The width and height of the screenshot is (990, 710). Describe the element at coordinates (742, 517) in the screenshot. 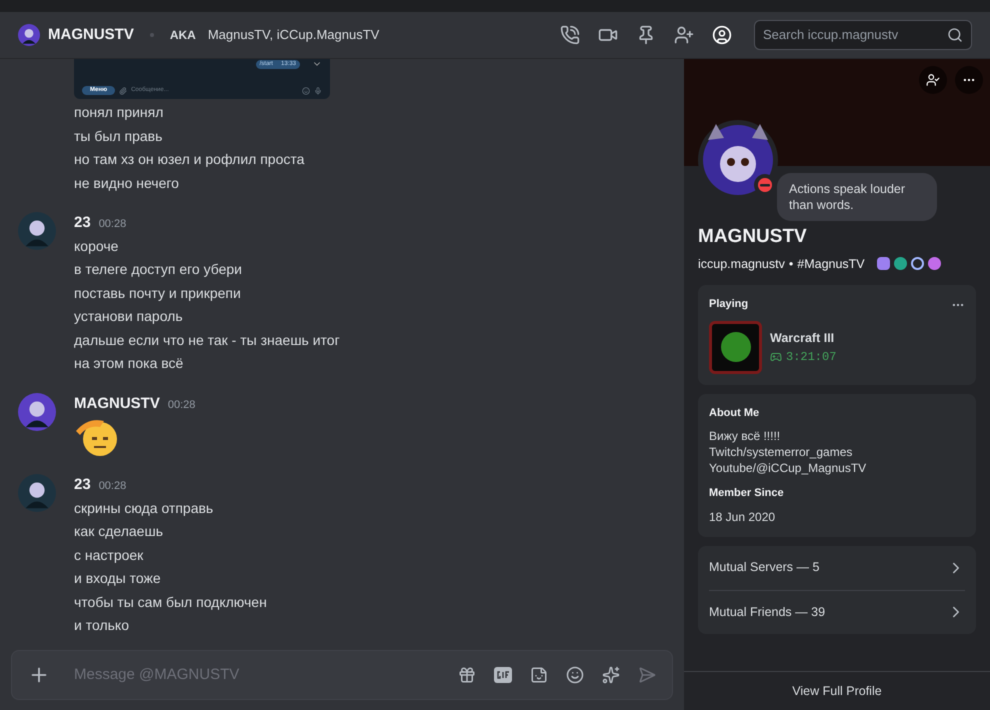

I see `member-since-date: 18 Jun 2020` at that location.